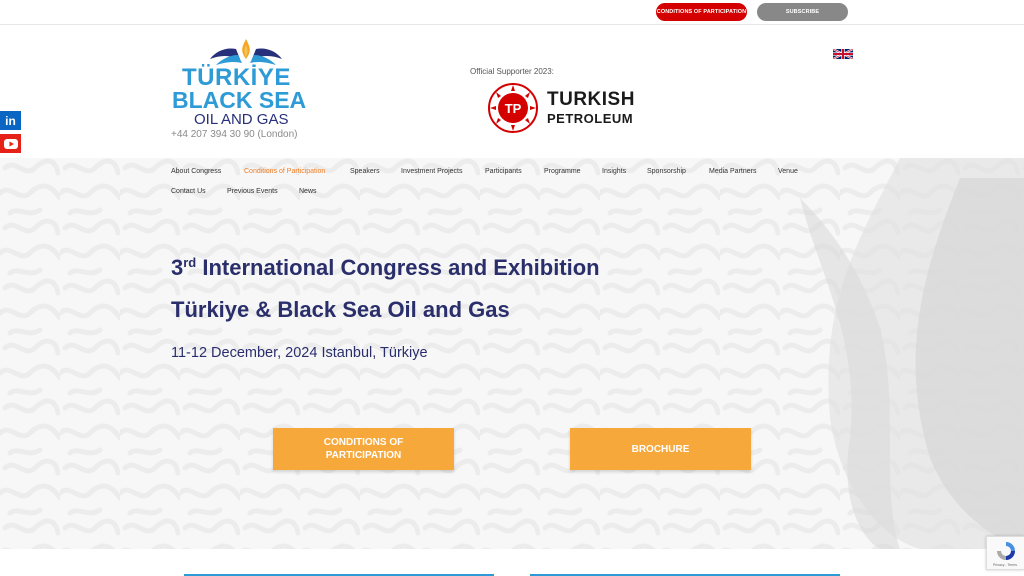  What do you see at coordinates (431, 171) in the screenshot?
I see `nav-item-investment-projects: Investment Projects` at bounding box center [431, 171].